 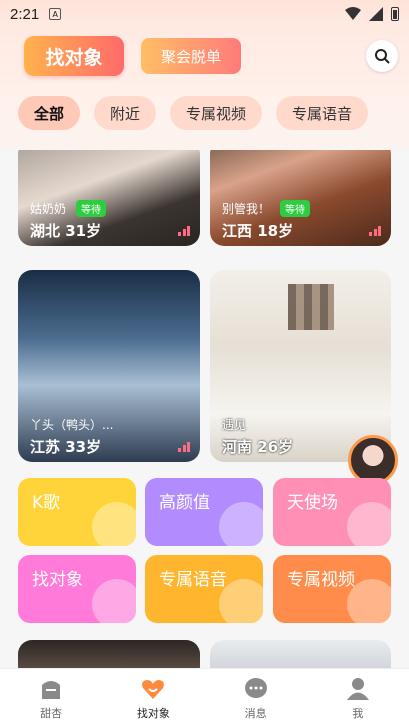 I want to click on heart-hand-icon, so click(x=114, y=601).